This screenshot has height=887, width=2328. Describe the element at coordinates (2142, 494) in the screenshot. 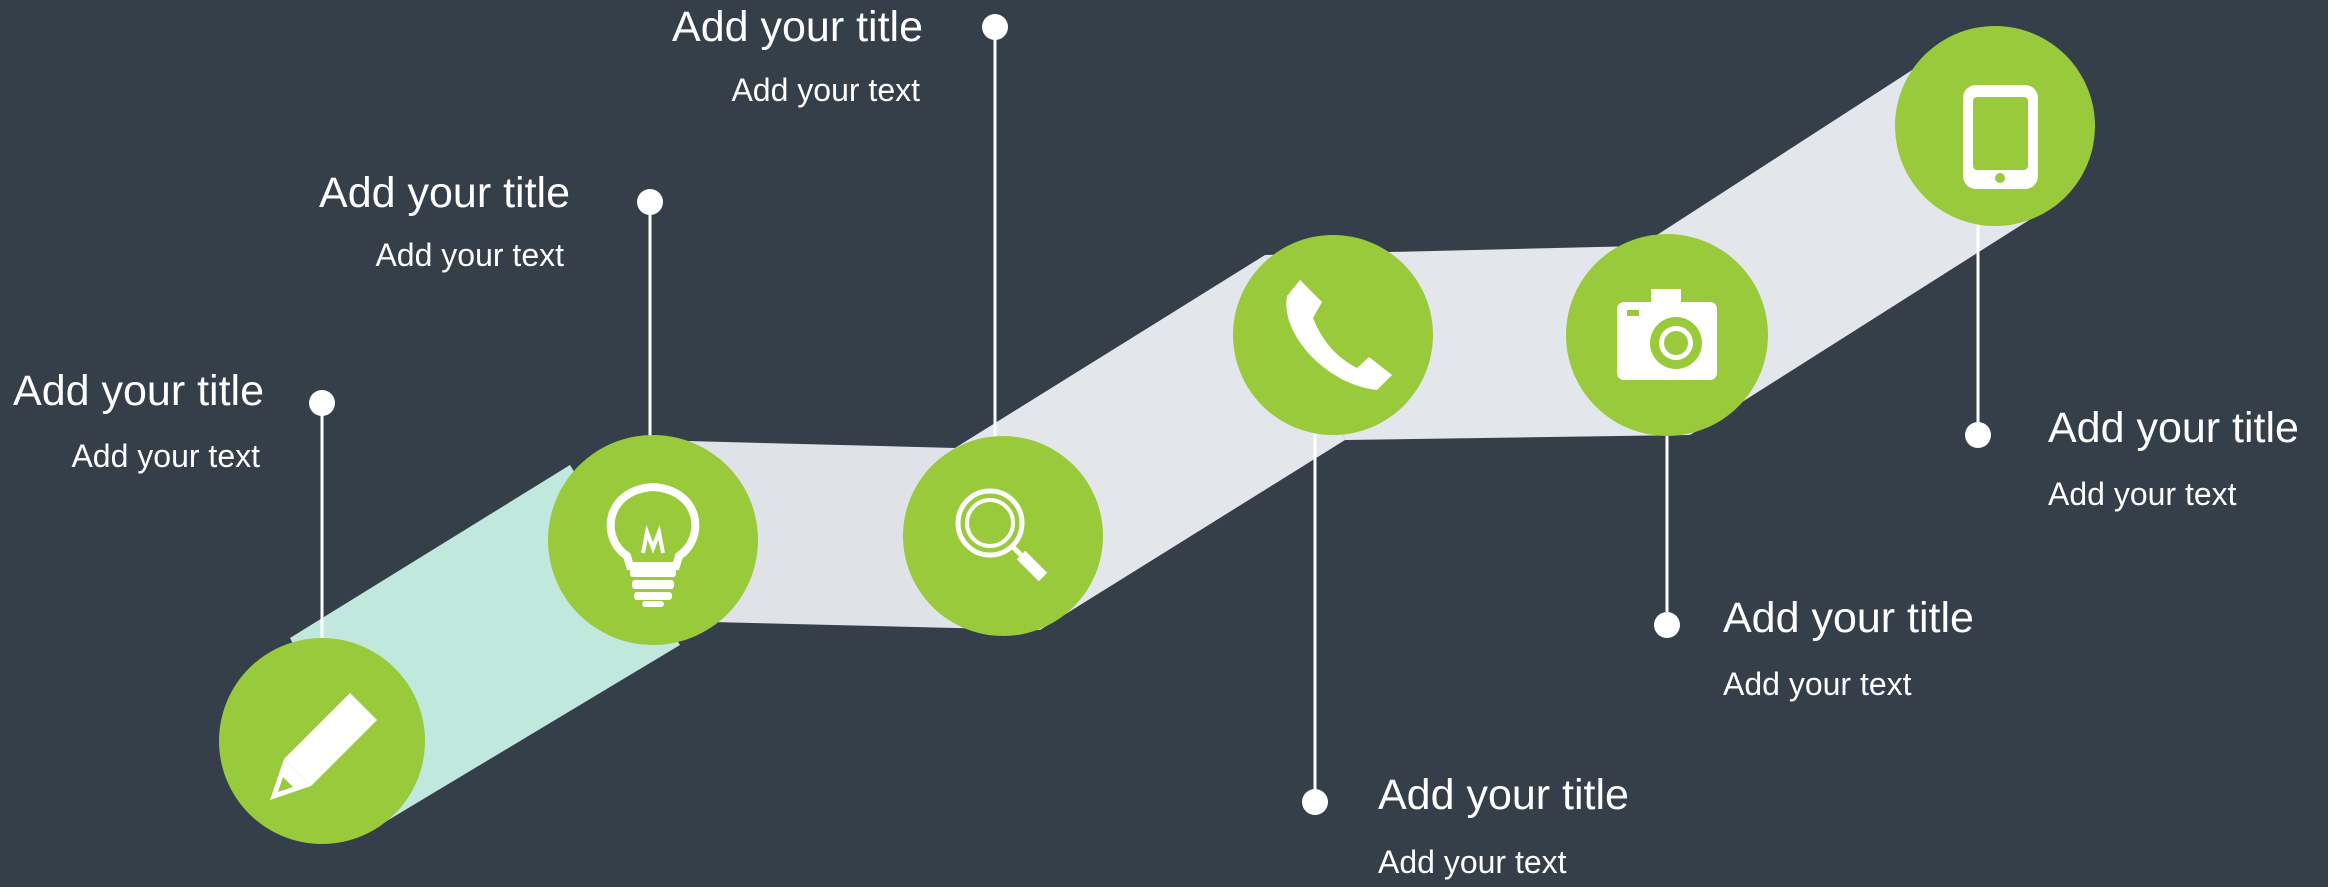

I see `step-6-text: Add your text` at that location.